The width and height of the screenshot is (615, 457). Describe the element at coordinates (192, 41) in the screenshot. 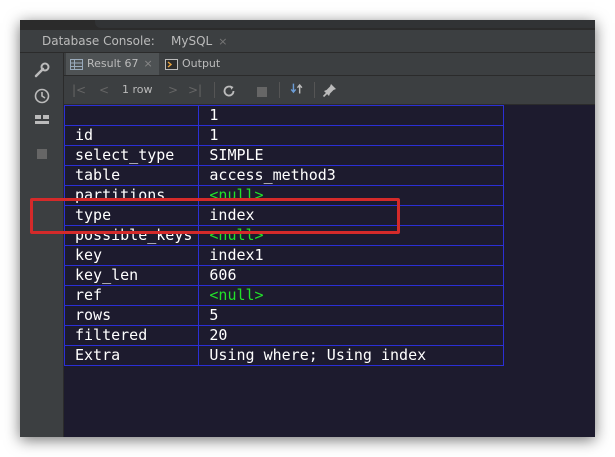

I see `tab-mysql-label: MySQL` at that location.